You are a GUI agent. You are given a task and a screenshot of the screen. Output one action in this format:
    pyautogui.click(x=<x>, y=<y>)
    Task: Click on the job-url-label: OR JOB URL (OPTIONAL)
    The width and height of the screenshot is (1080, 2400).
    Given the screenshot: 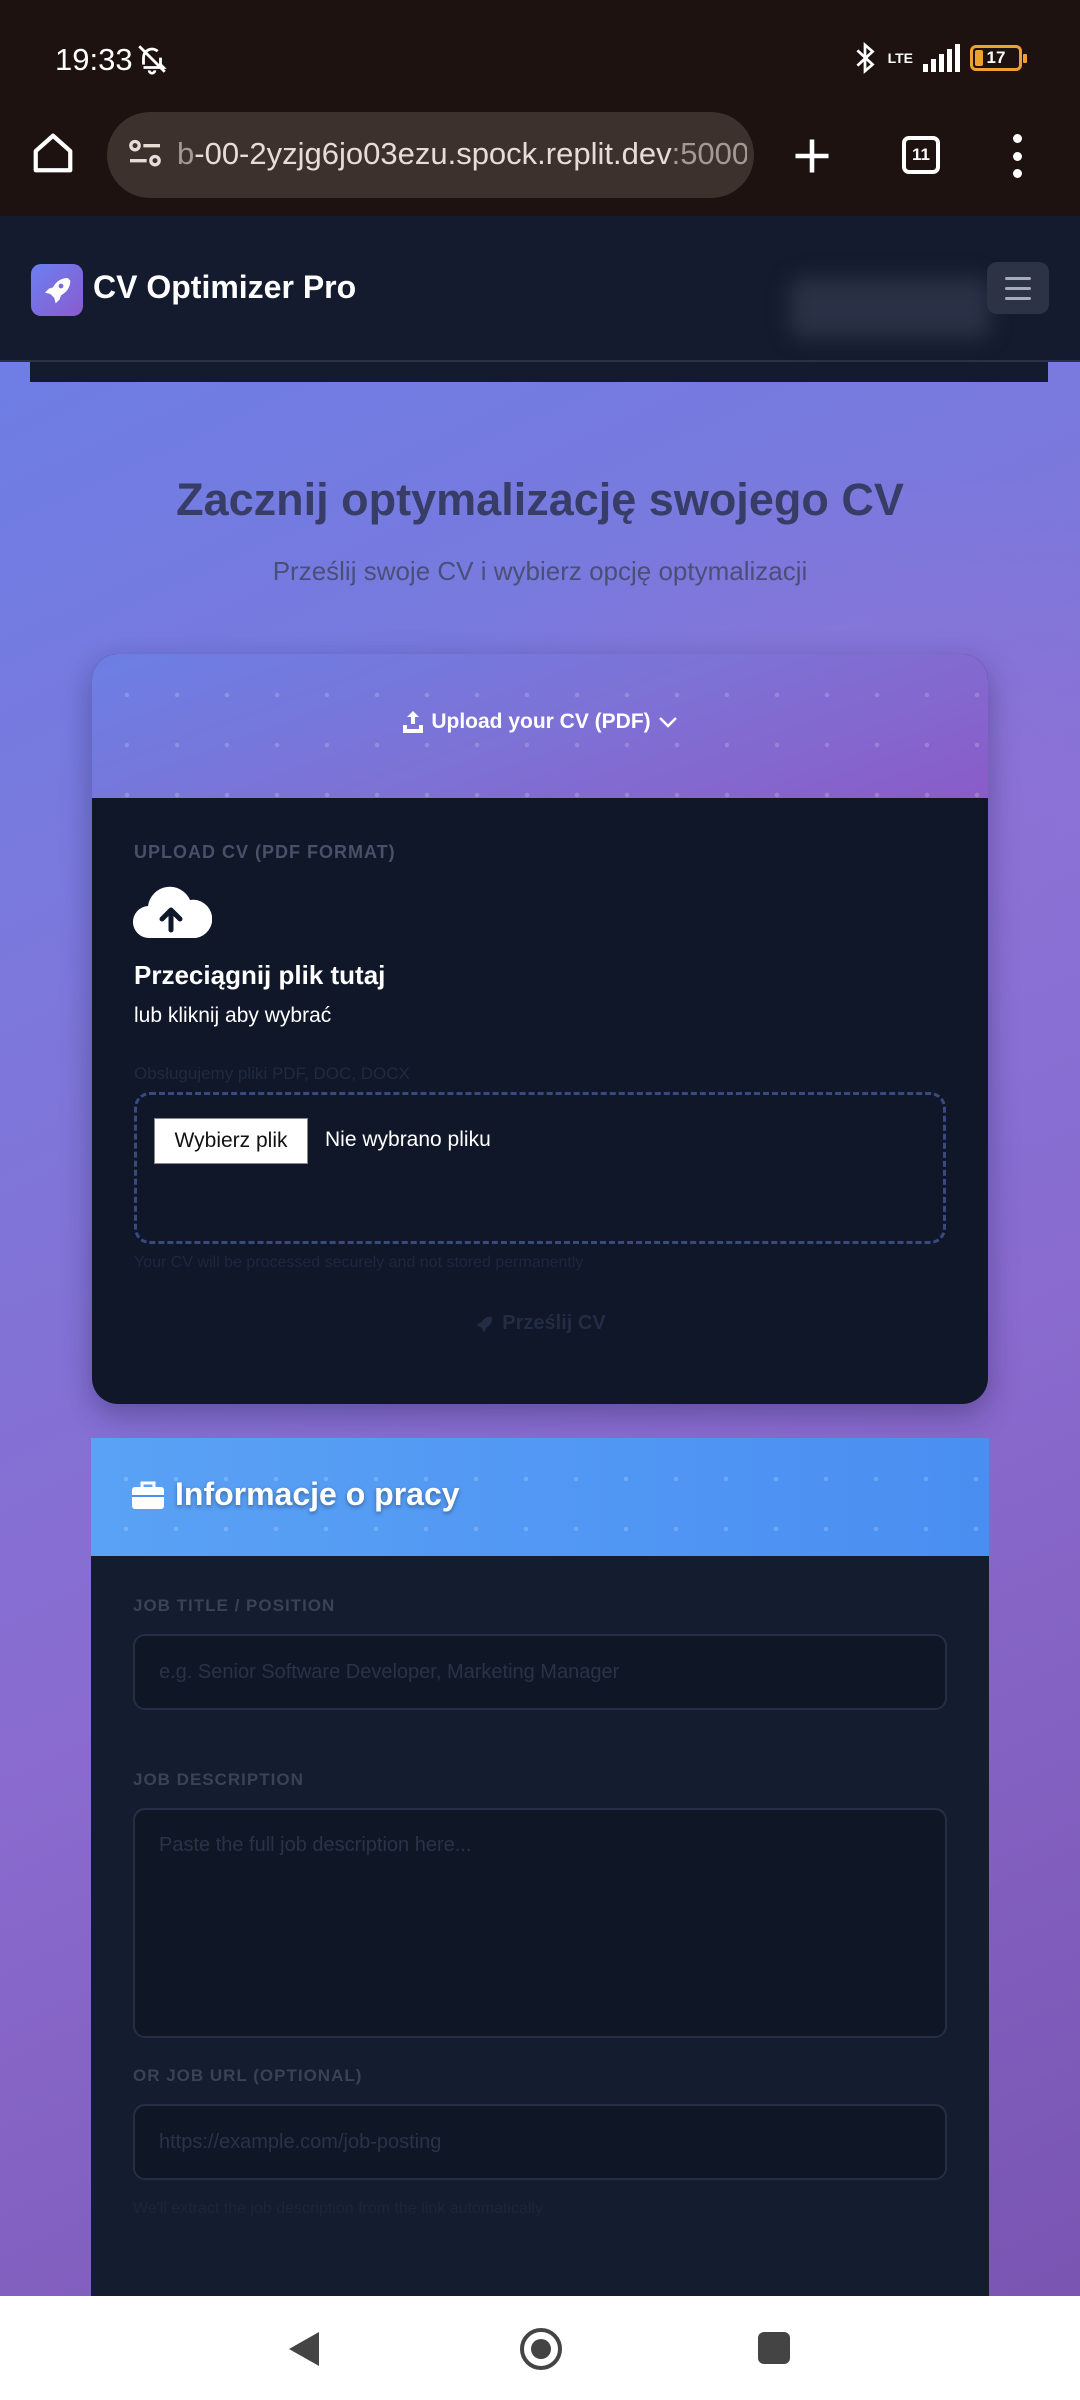 What is the action you would take?
    pyautogui.click(x=248, y=2075)
    